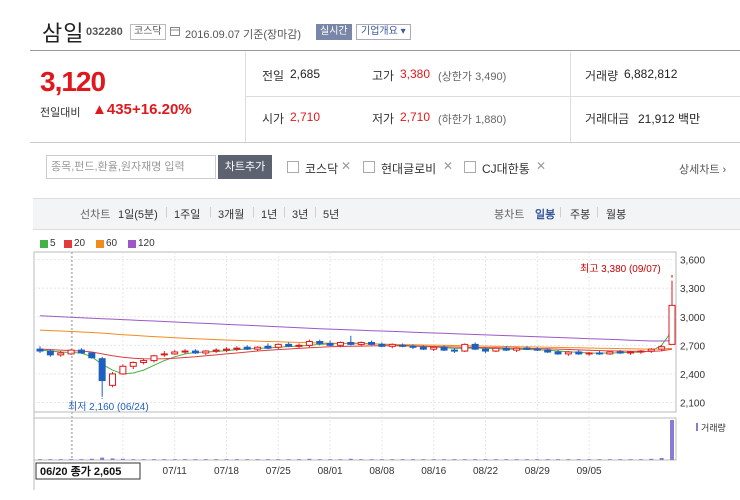 This screenshot has height=500, width=740. What do you see at coordinates (226, 471) in the screenshot?
I see `x-tick-label: 07/18` at bounding box center [226, 471].